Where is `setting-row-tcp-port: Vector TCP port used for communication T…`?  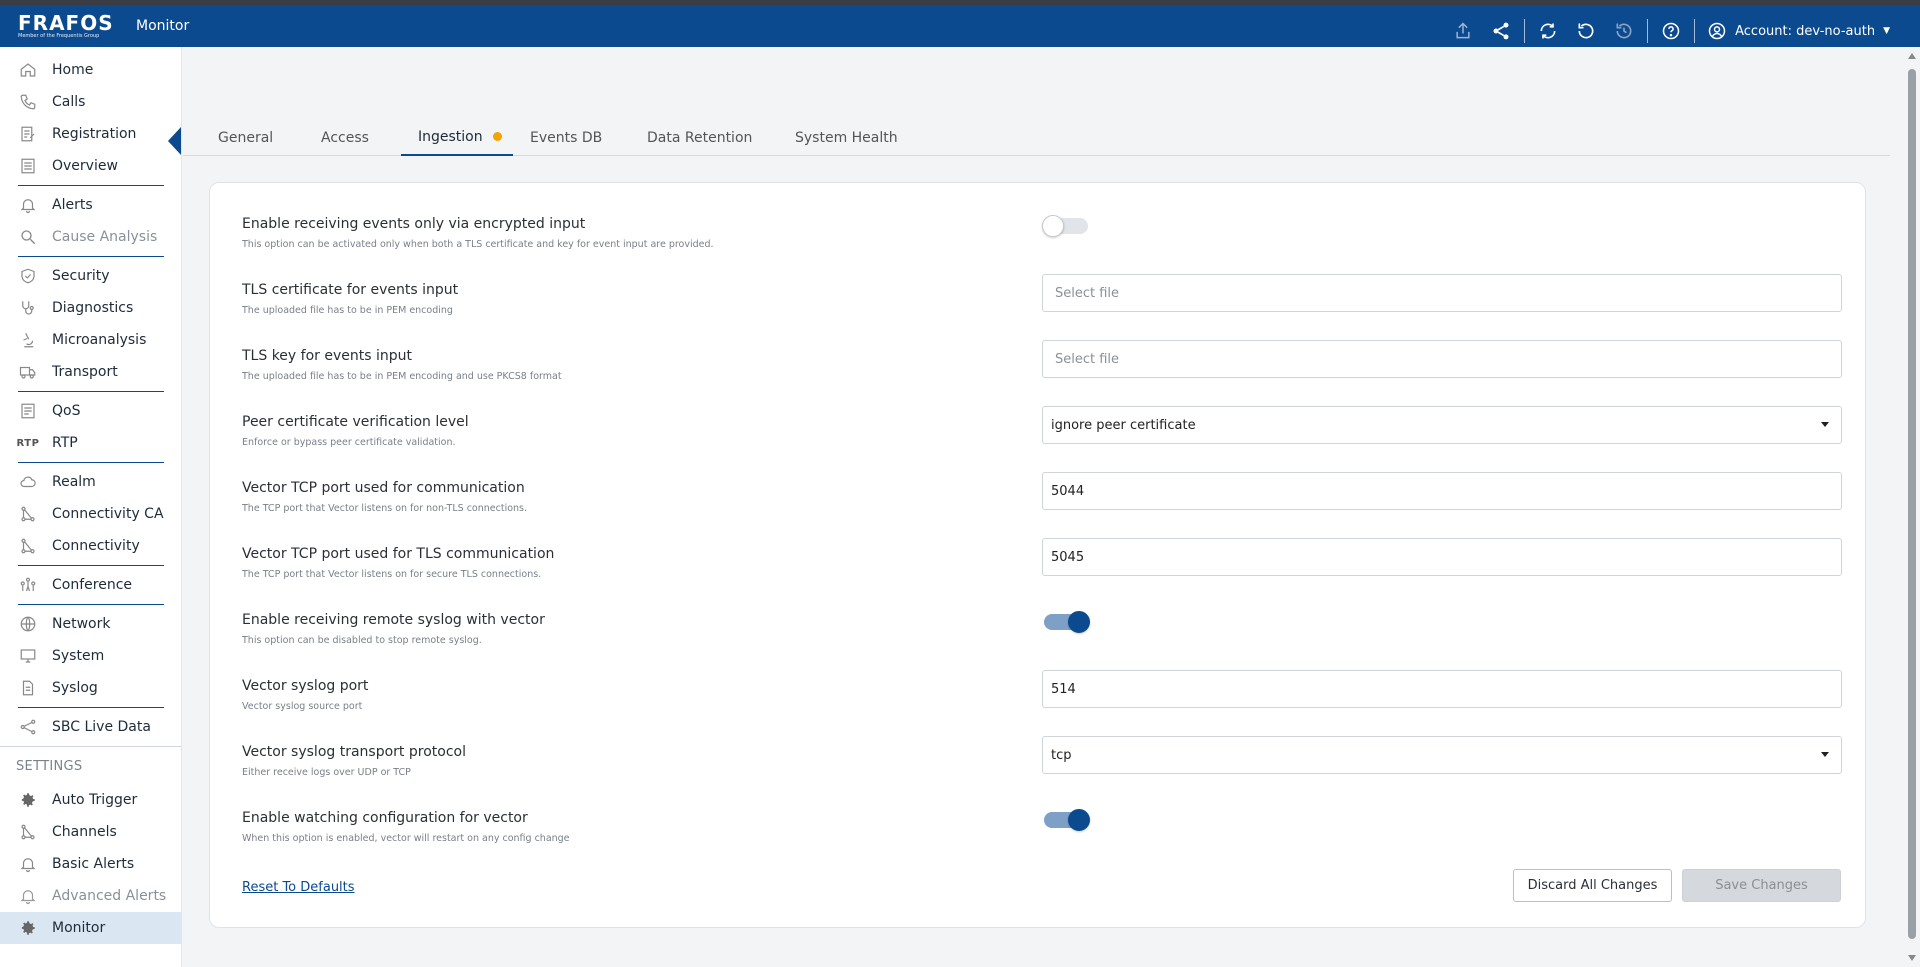
setting-row-tcp-port: Vector TCP port used for communication T… is located at coordinates (1042, 503).